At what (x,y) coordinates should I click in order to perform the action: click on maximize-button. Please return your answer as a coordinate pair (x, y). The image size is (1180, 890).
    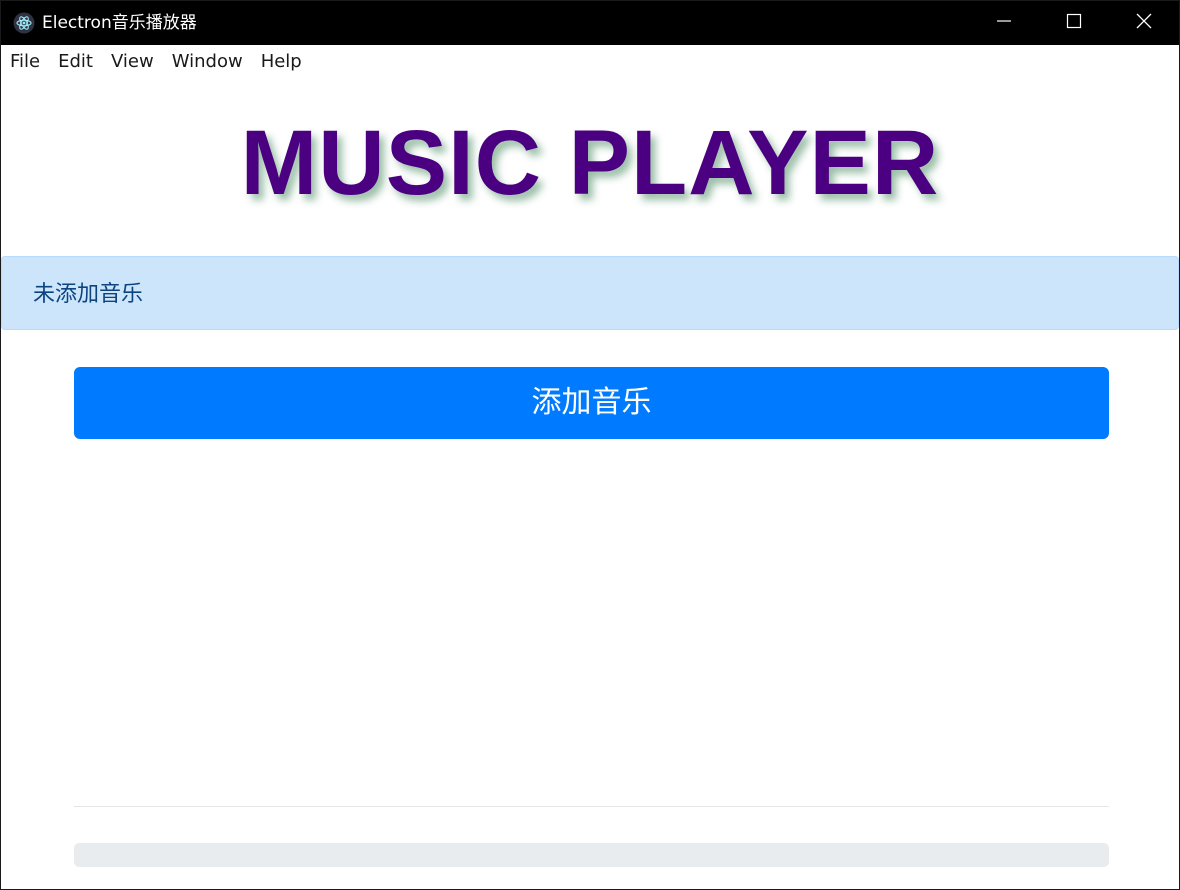
    Looking at the image, I should click on (1074, 23).